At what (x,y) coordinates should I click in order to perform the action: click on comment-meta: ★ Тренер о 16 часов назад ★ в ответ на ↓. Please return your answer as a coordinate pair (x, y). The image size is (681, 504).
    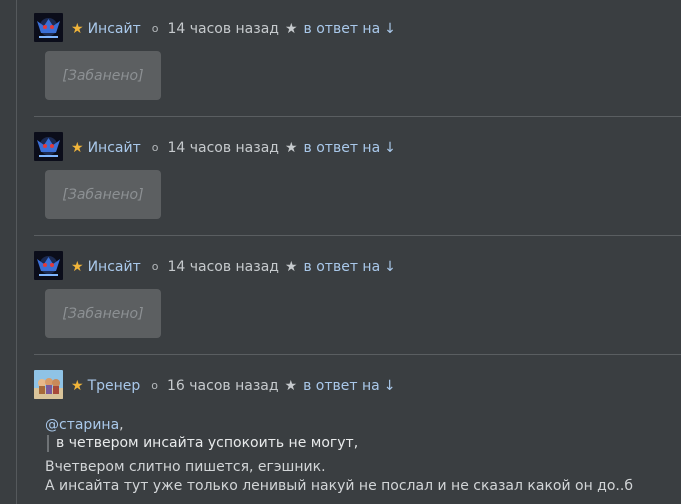
    Looking at the image, I should click on (233, 386).